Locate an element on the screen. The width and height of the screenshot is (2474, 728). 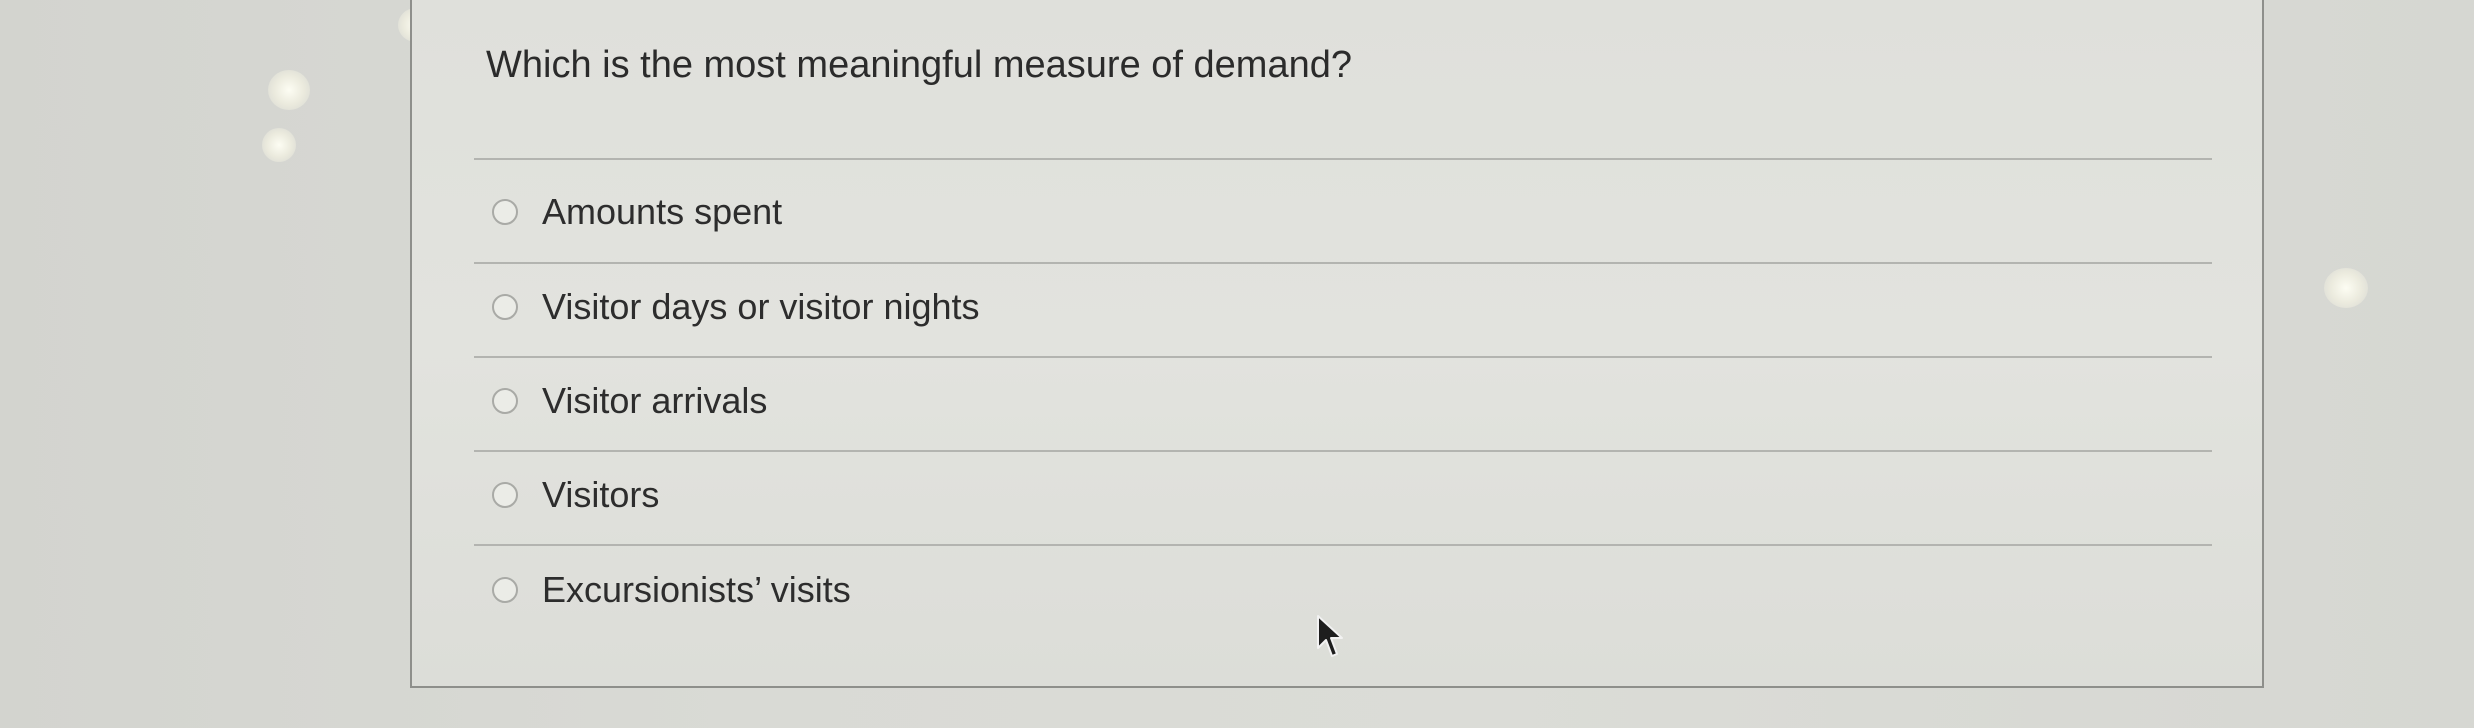
option-visitors: Visitors is located at coordinates (575, 495).